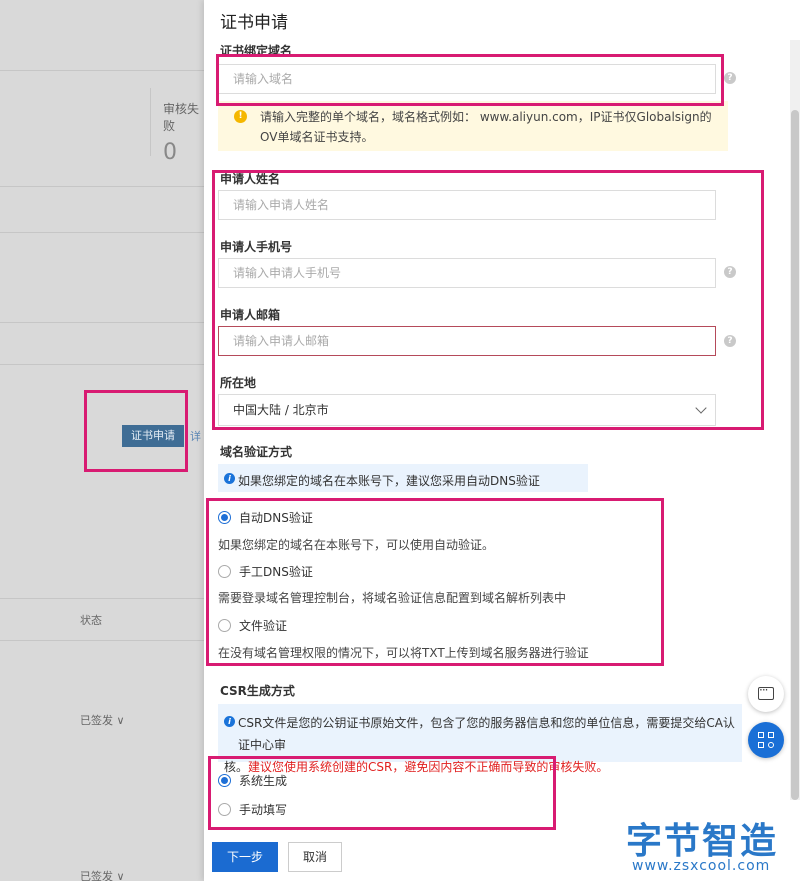 The height and width of the screenshot is (881, 800). I want to click on next-button: 下一步, so click(245, 857).